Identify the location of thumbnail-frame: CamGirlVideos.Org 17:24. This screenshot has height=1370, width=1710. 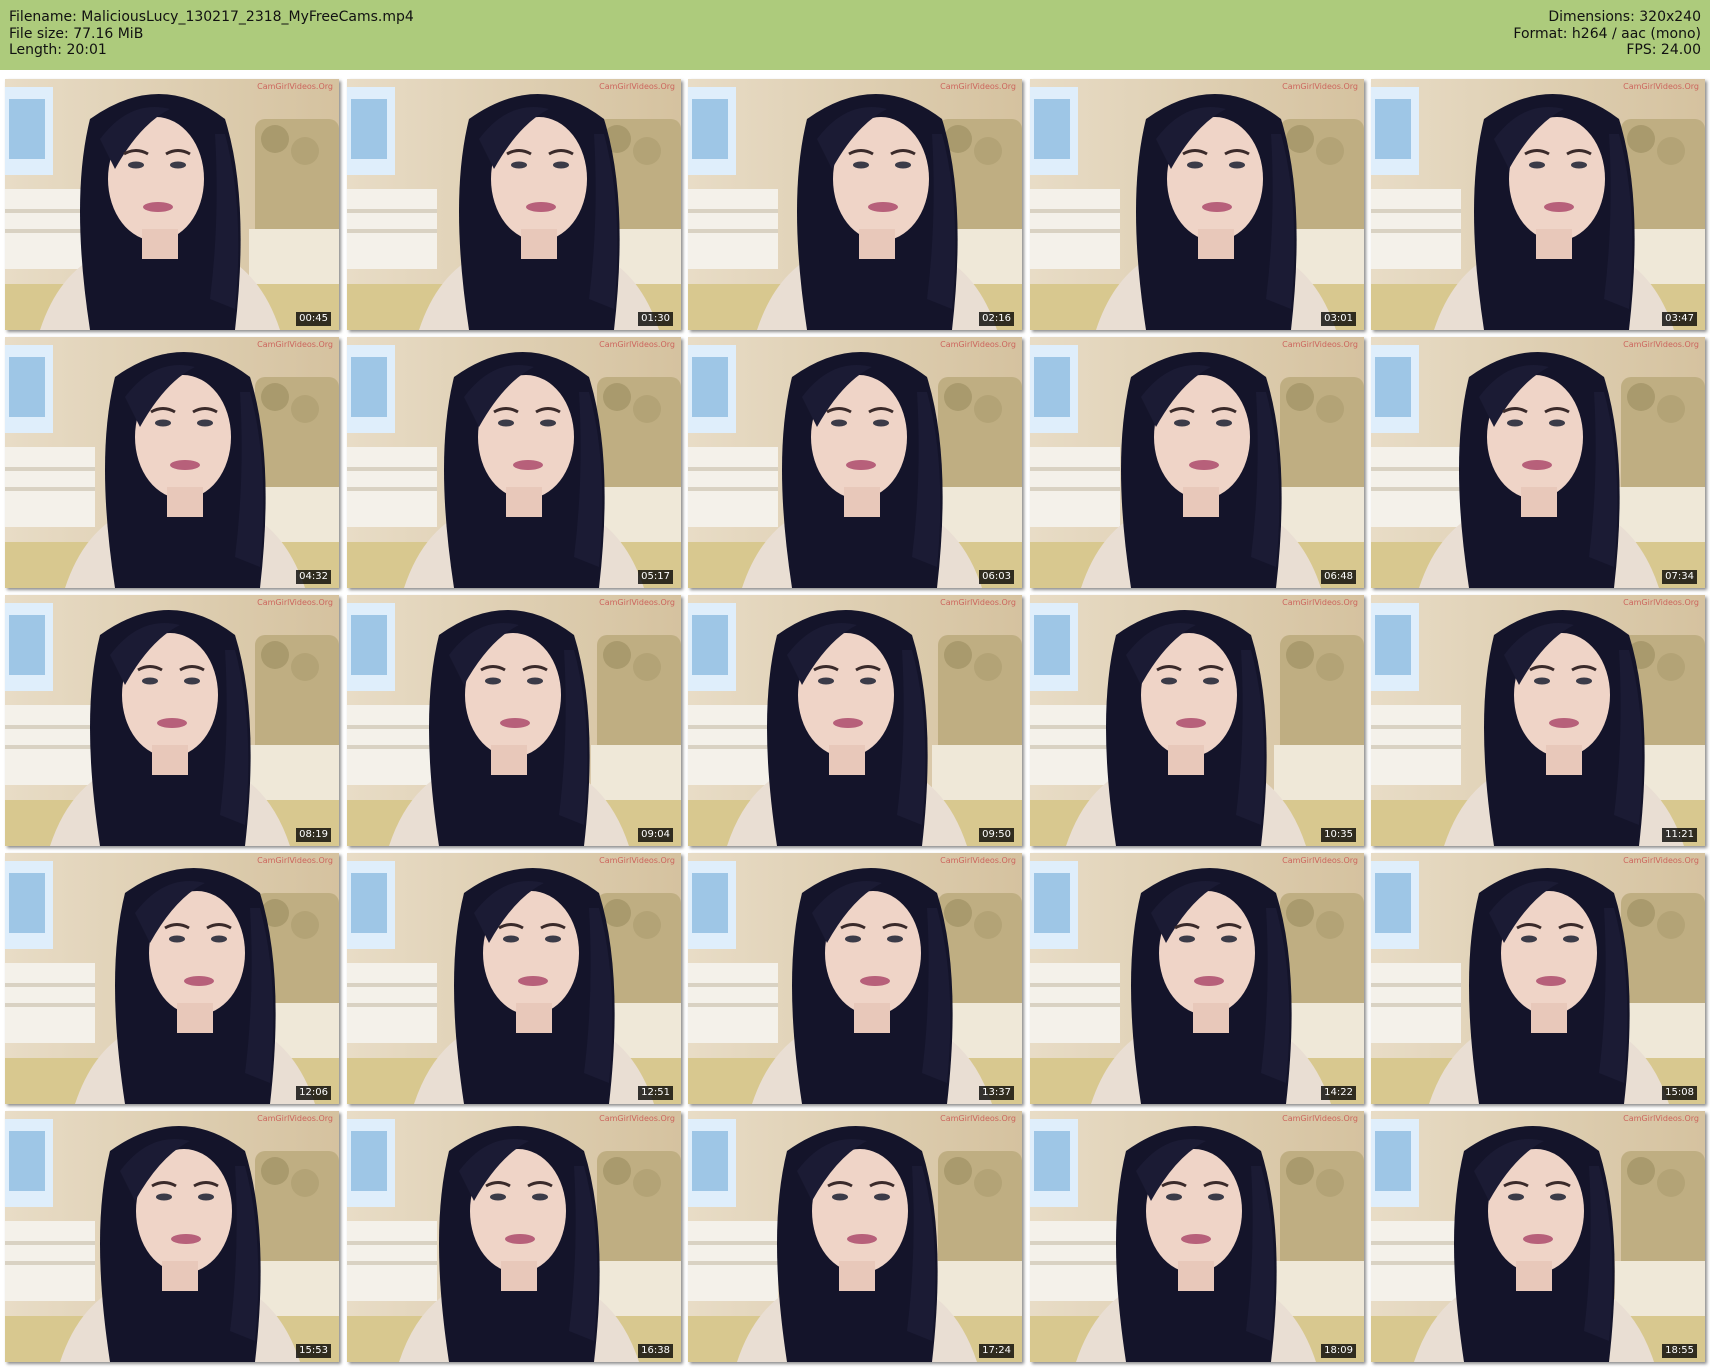
(855, 1236).